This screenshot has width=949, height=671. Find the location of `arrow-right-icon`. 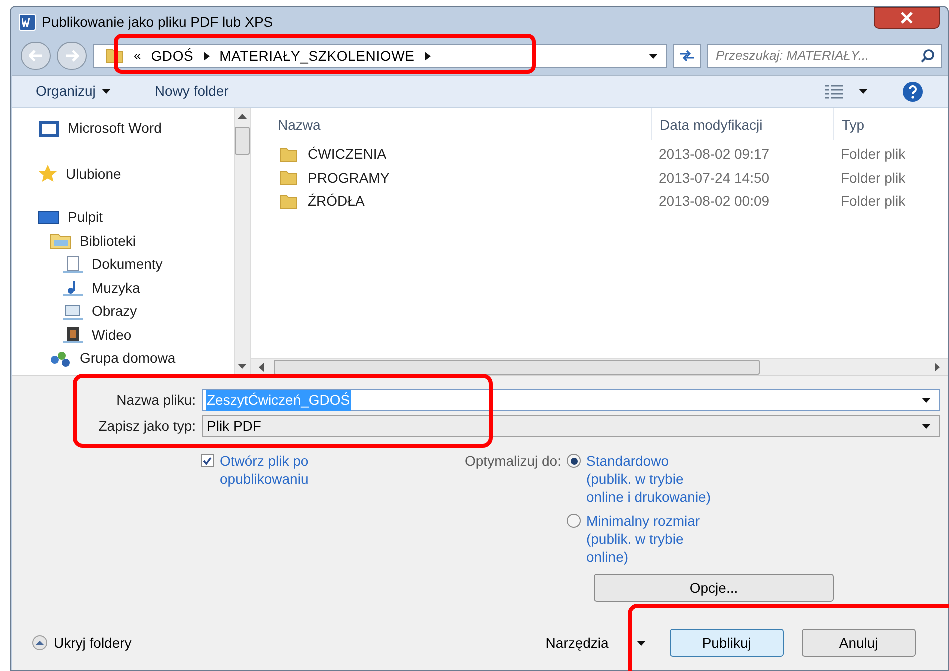

arrow-right-icon is located at coordinates (72, 56).